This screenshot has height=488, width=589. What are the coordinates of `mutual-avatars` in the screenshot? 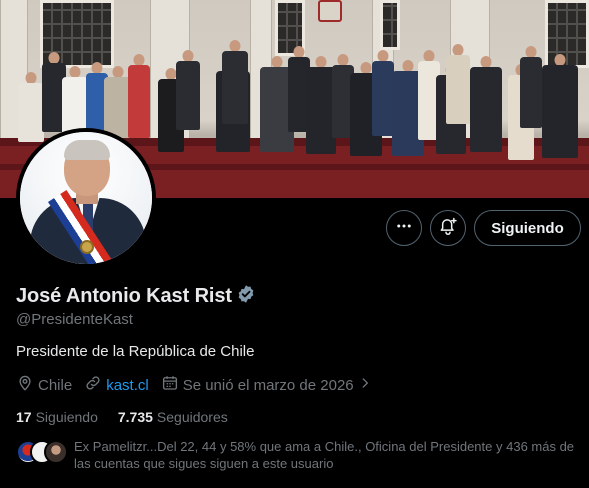 It's located at (45, 452).